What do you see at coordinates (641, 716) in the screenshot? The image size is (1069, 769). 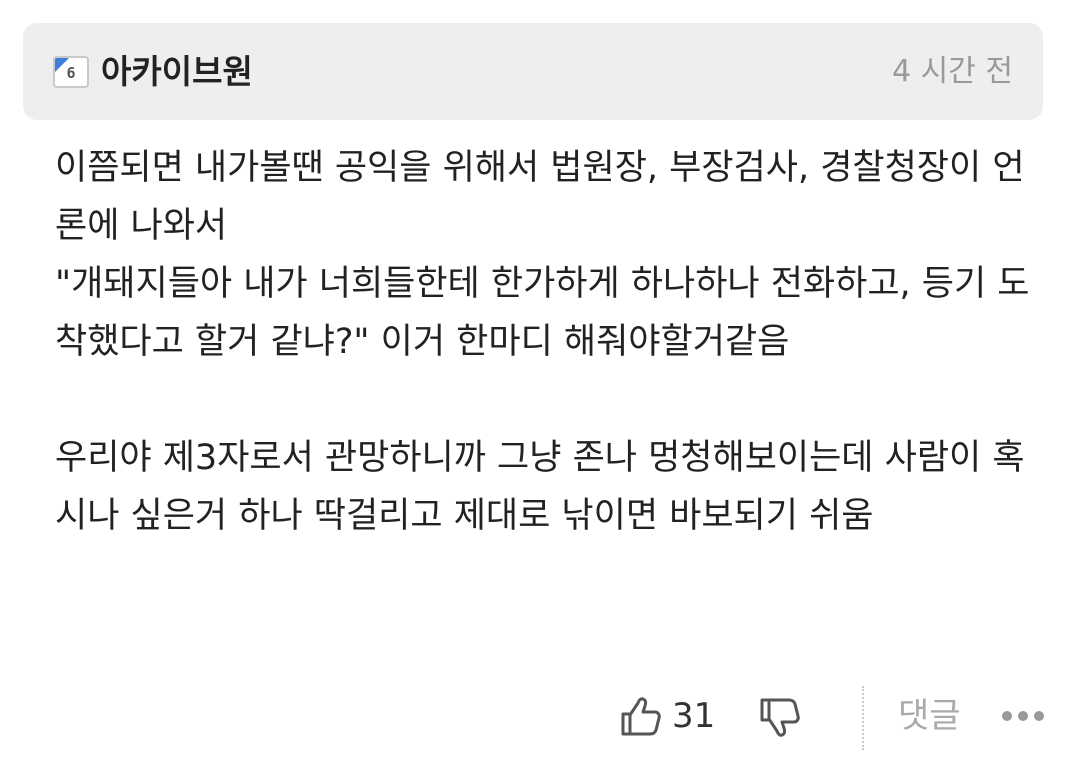 I see `thumbs-up-icon` at bounding box center [641, 716].